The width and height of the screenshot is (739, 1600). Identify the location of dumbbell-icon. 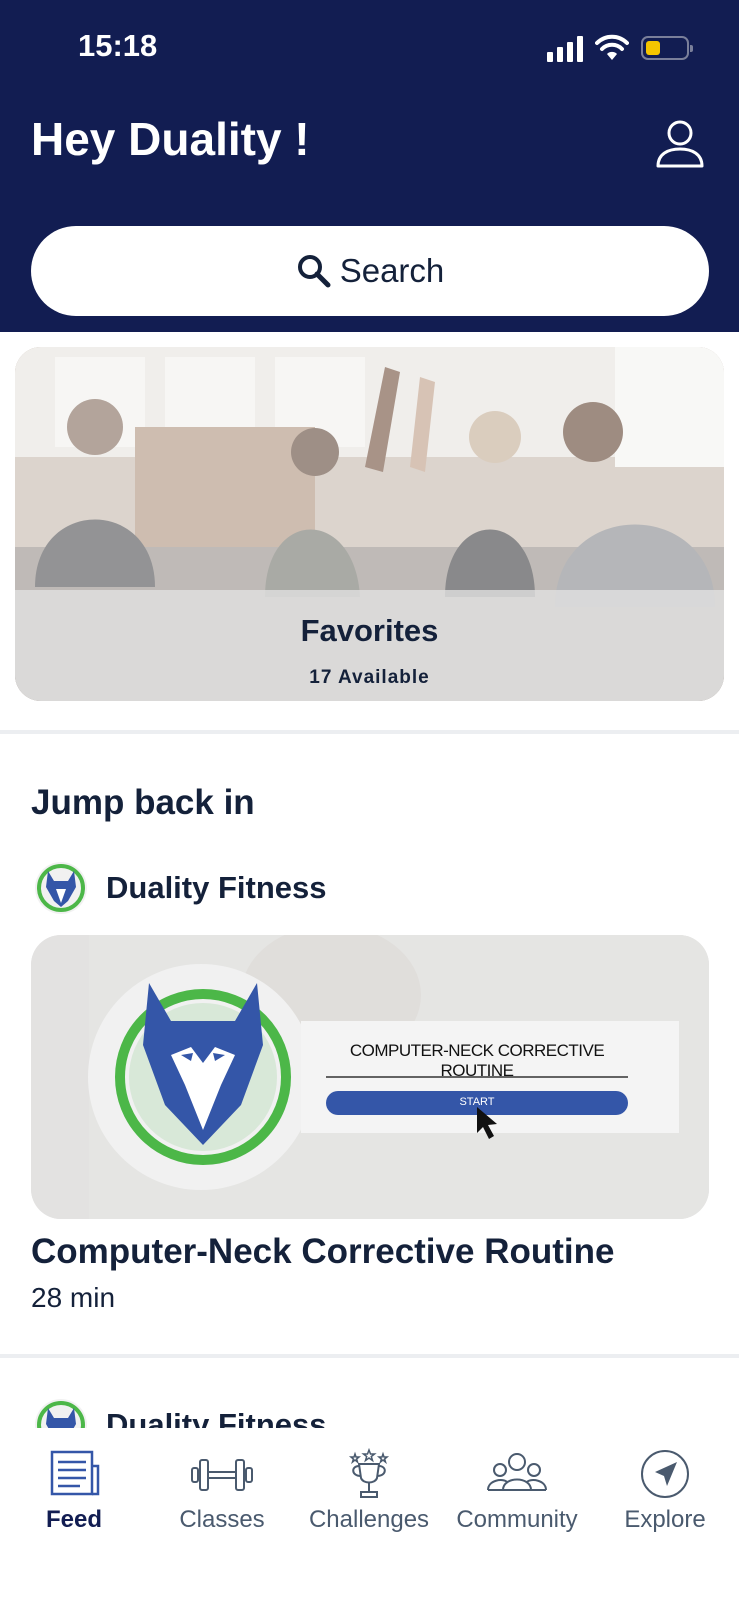
(222, 1475).